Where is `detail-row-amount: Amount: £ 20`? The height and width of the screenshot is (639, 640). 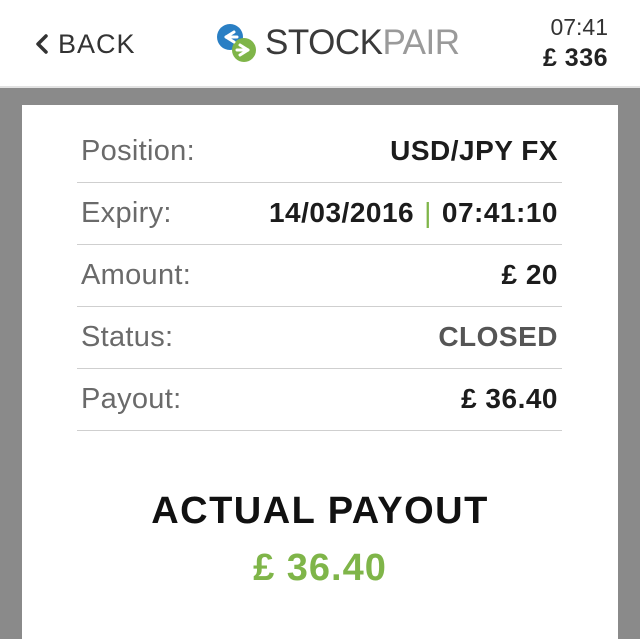 detail-row-amount: Amount: £ 20 is located at coordinates (319, 276).